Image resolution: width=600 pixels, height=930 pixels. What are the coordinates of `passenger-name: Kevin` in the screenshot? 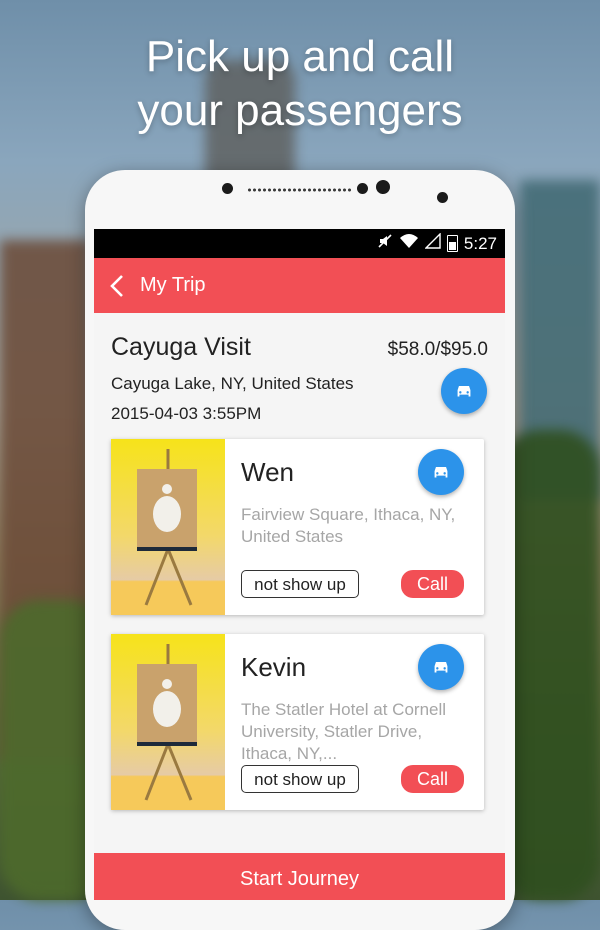 It's located at (274, 667).